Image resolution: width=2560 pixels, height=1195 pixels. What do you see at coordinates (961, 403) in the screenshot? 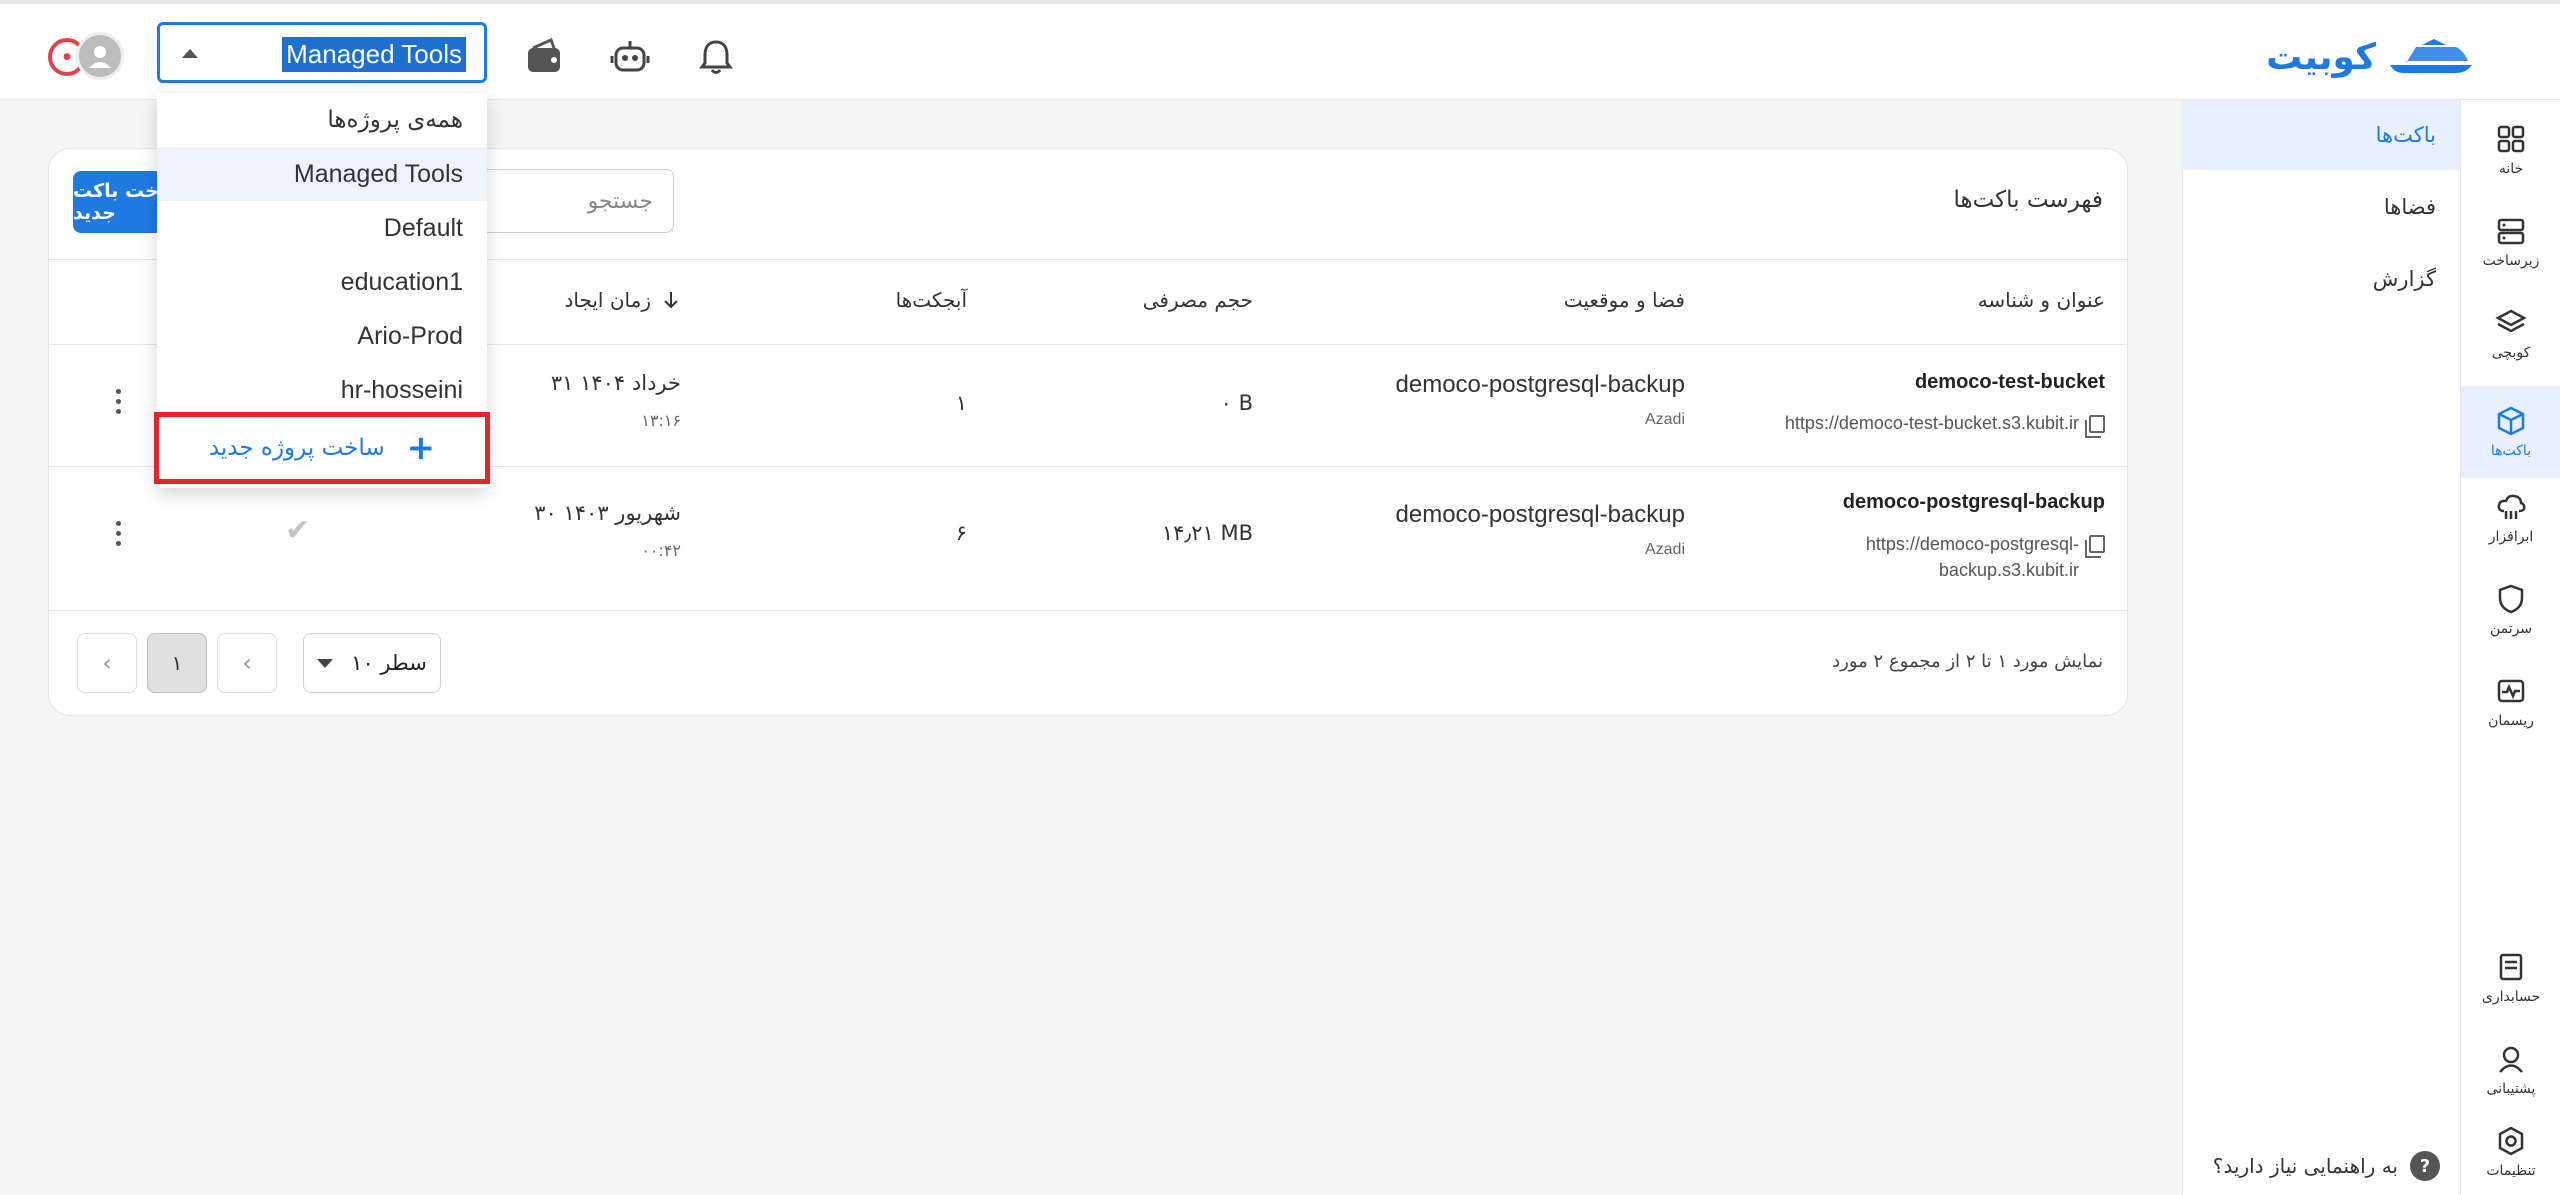
I see `objects-count: ۱` at bounding box center [961, 403].